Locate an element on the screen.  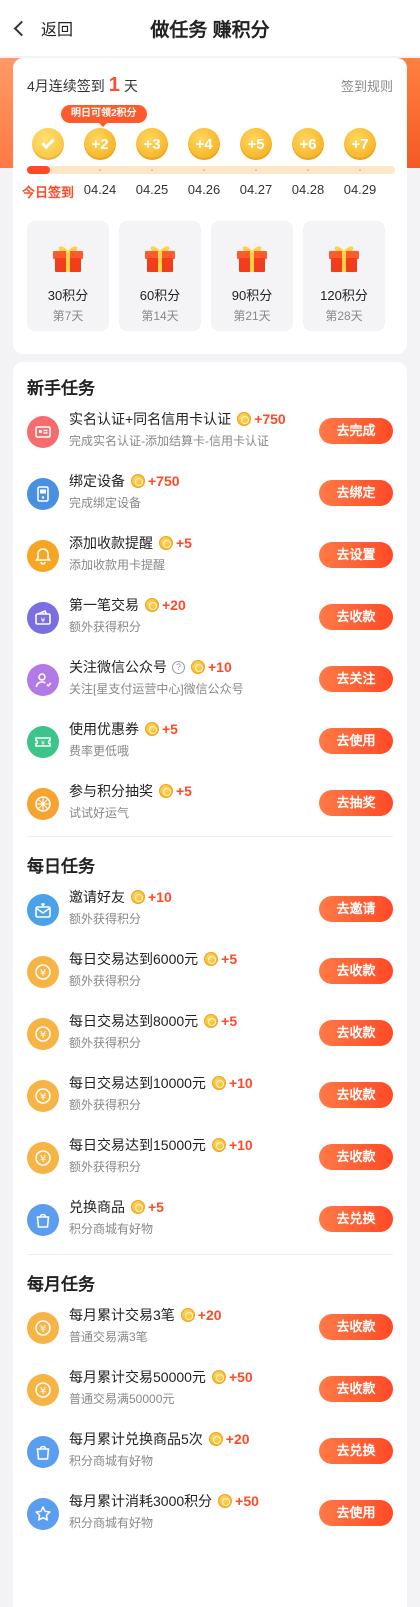
back-button: 返回 is located at coordinates (41, 28).